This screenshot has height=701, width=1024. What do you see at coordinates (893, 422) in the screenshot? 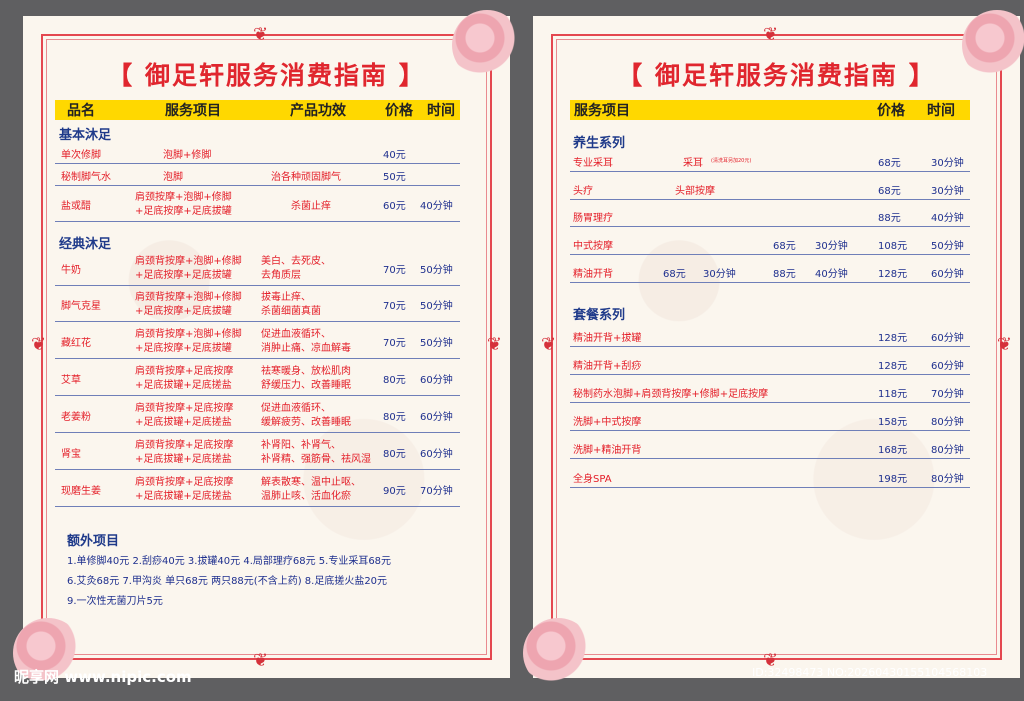
I see `item-price: 158元` at bounding box center [893, 422].